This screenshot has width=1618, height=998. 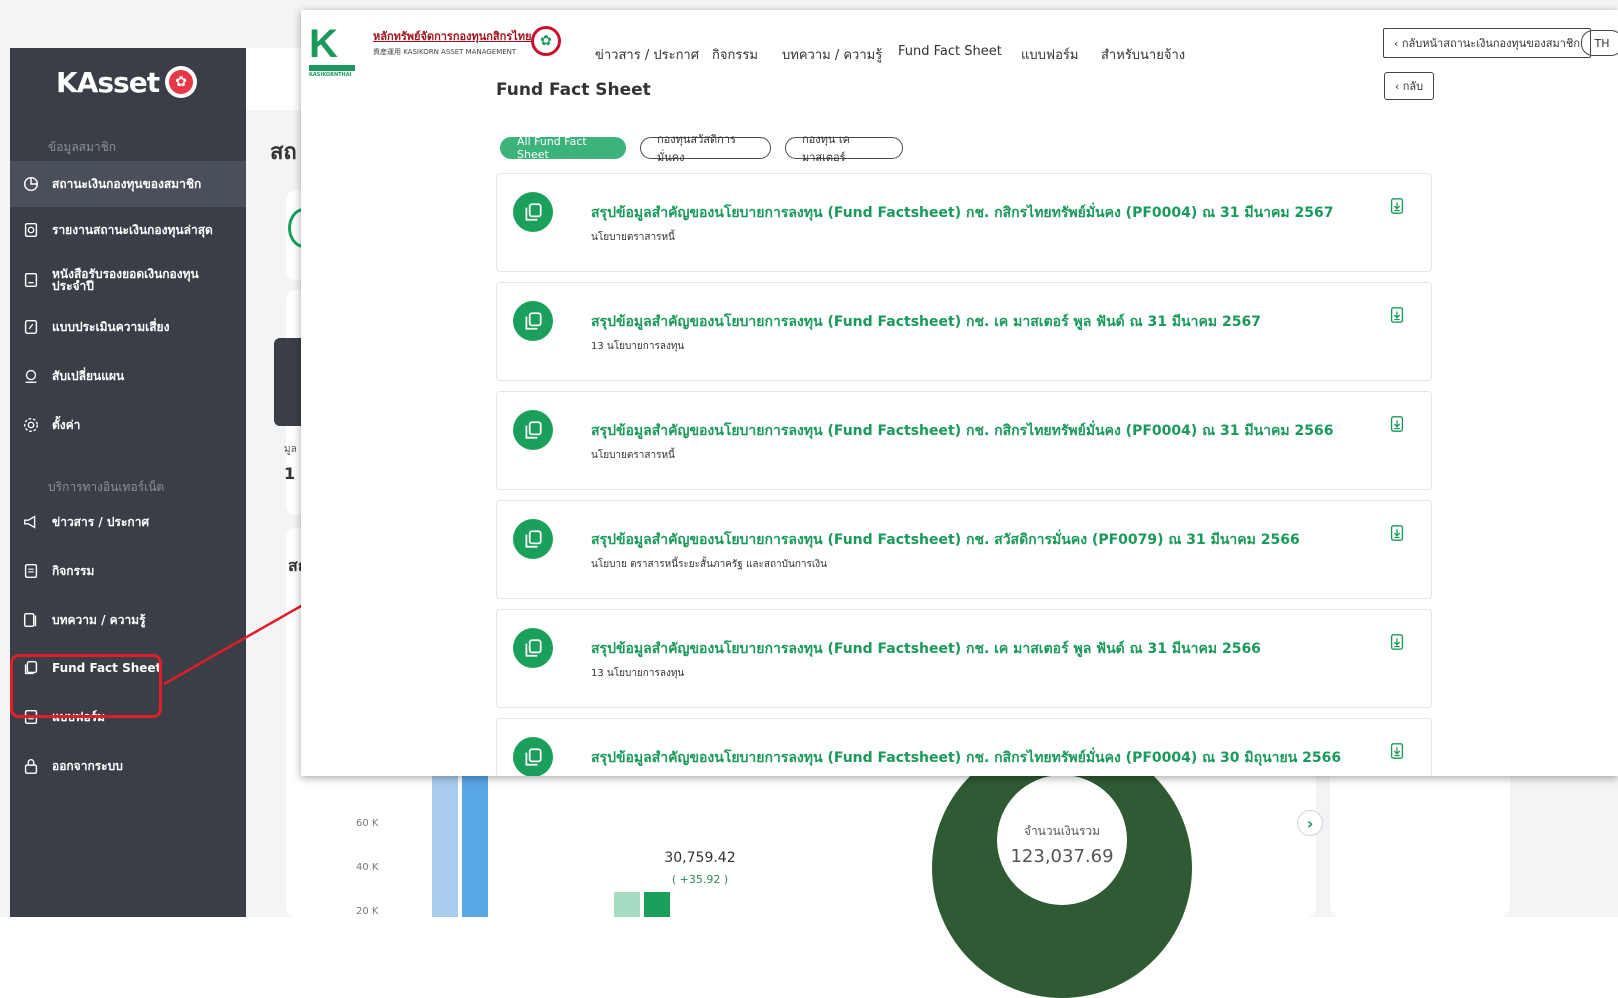 What do you see at coordinates (128, 571) in the screenshot?
I see `sidebar-item-activities: กิจกรรม` at bounding box center [128, 571].